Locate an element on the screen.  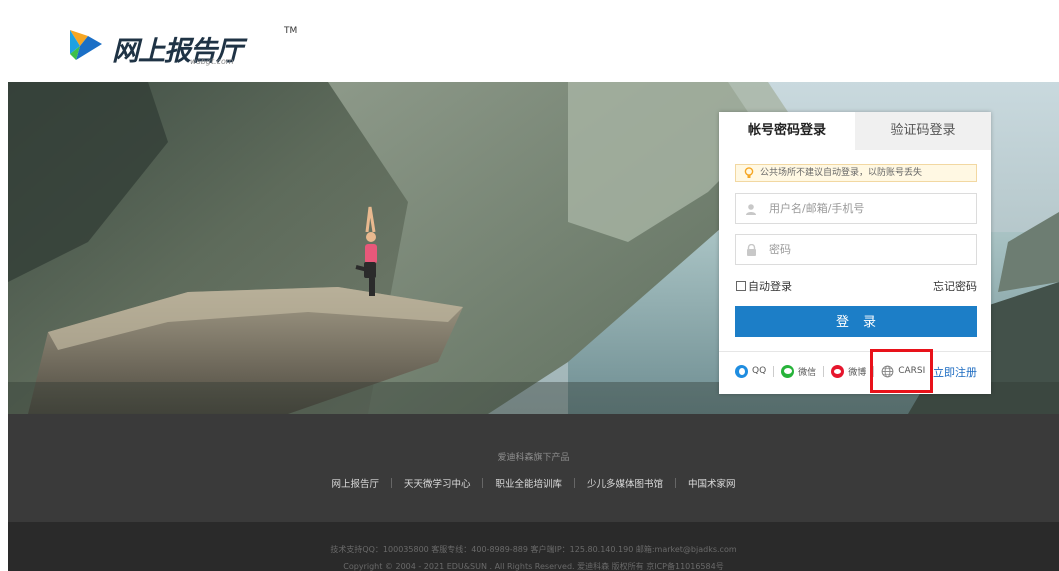
password-input is located at coordinates (869, 249).